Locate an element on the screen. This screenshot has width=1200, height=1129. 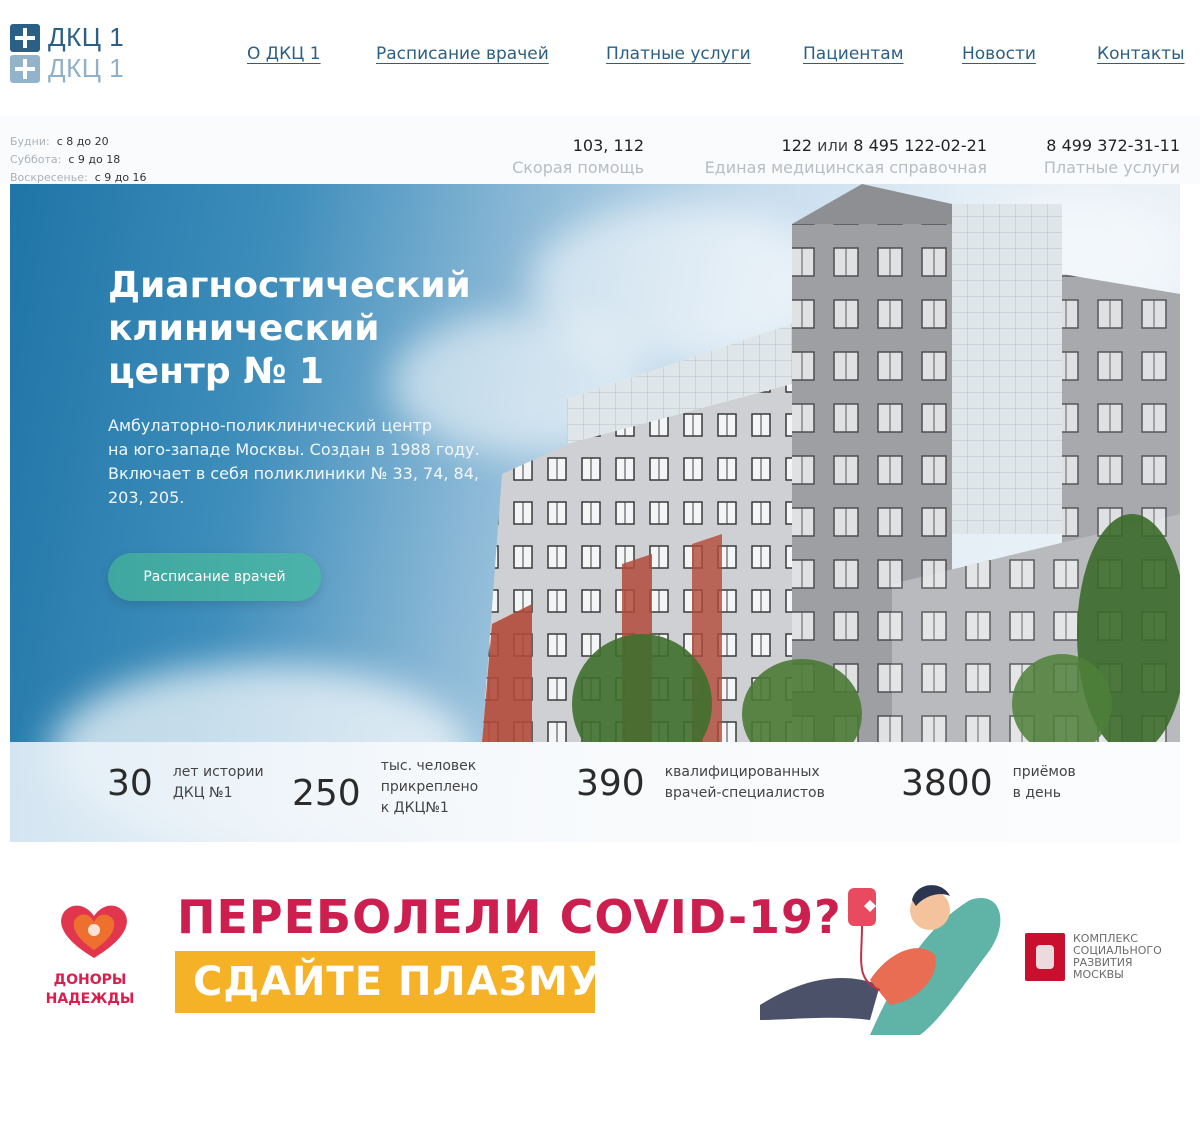
phone-number: 122 is located at coordinates (797, 145).